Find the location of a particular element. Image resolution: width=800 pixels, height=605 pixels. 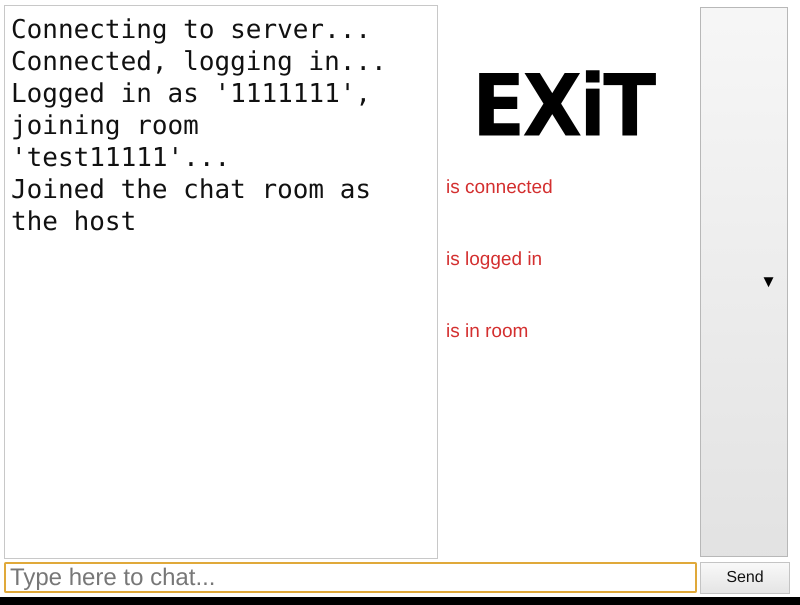

send-button: Send is located at coordinates (745, 578).